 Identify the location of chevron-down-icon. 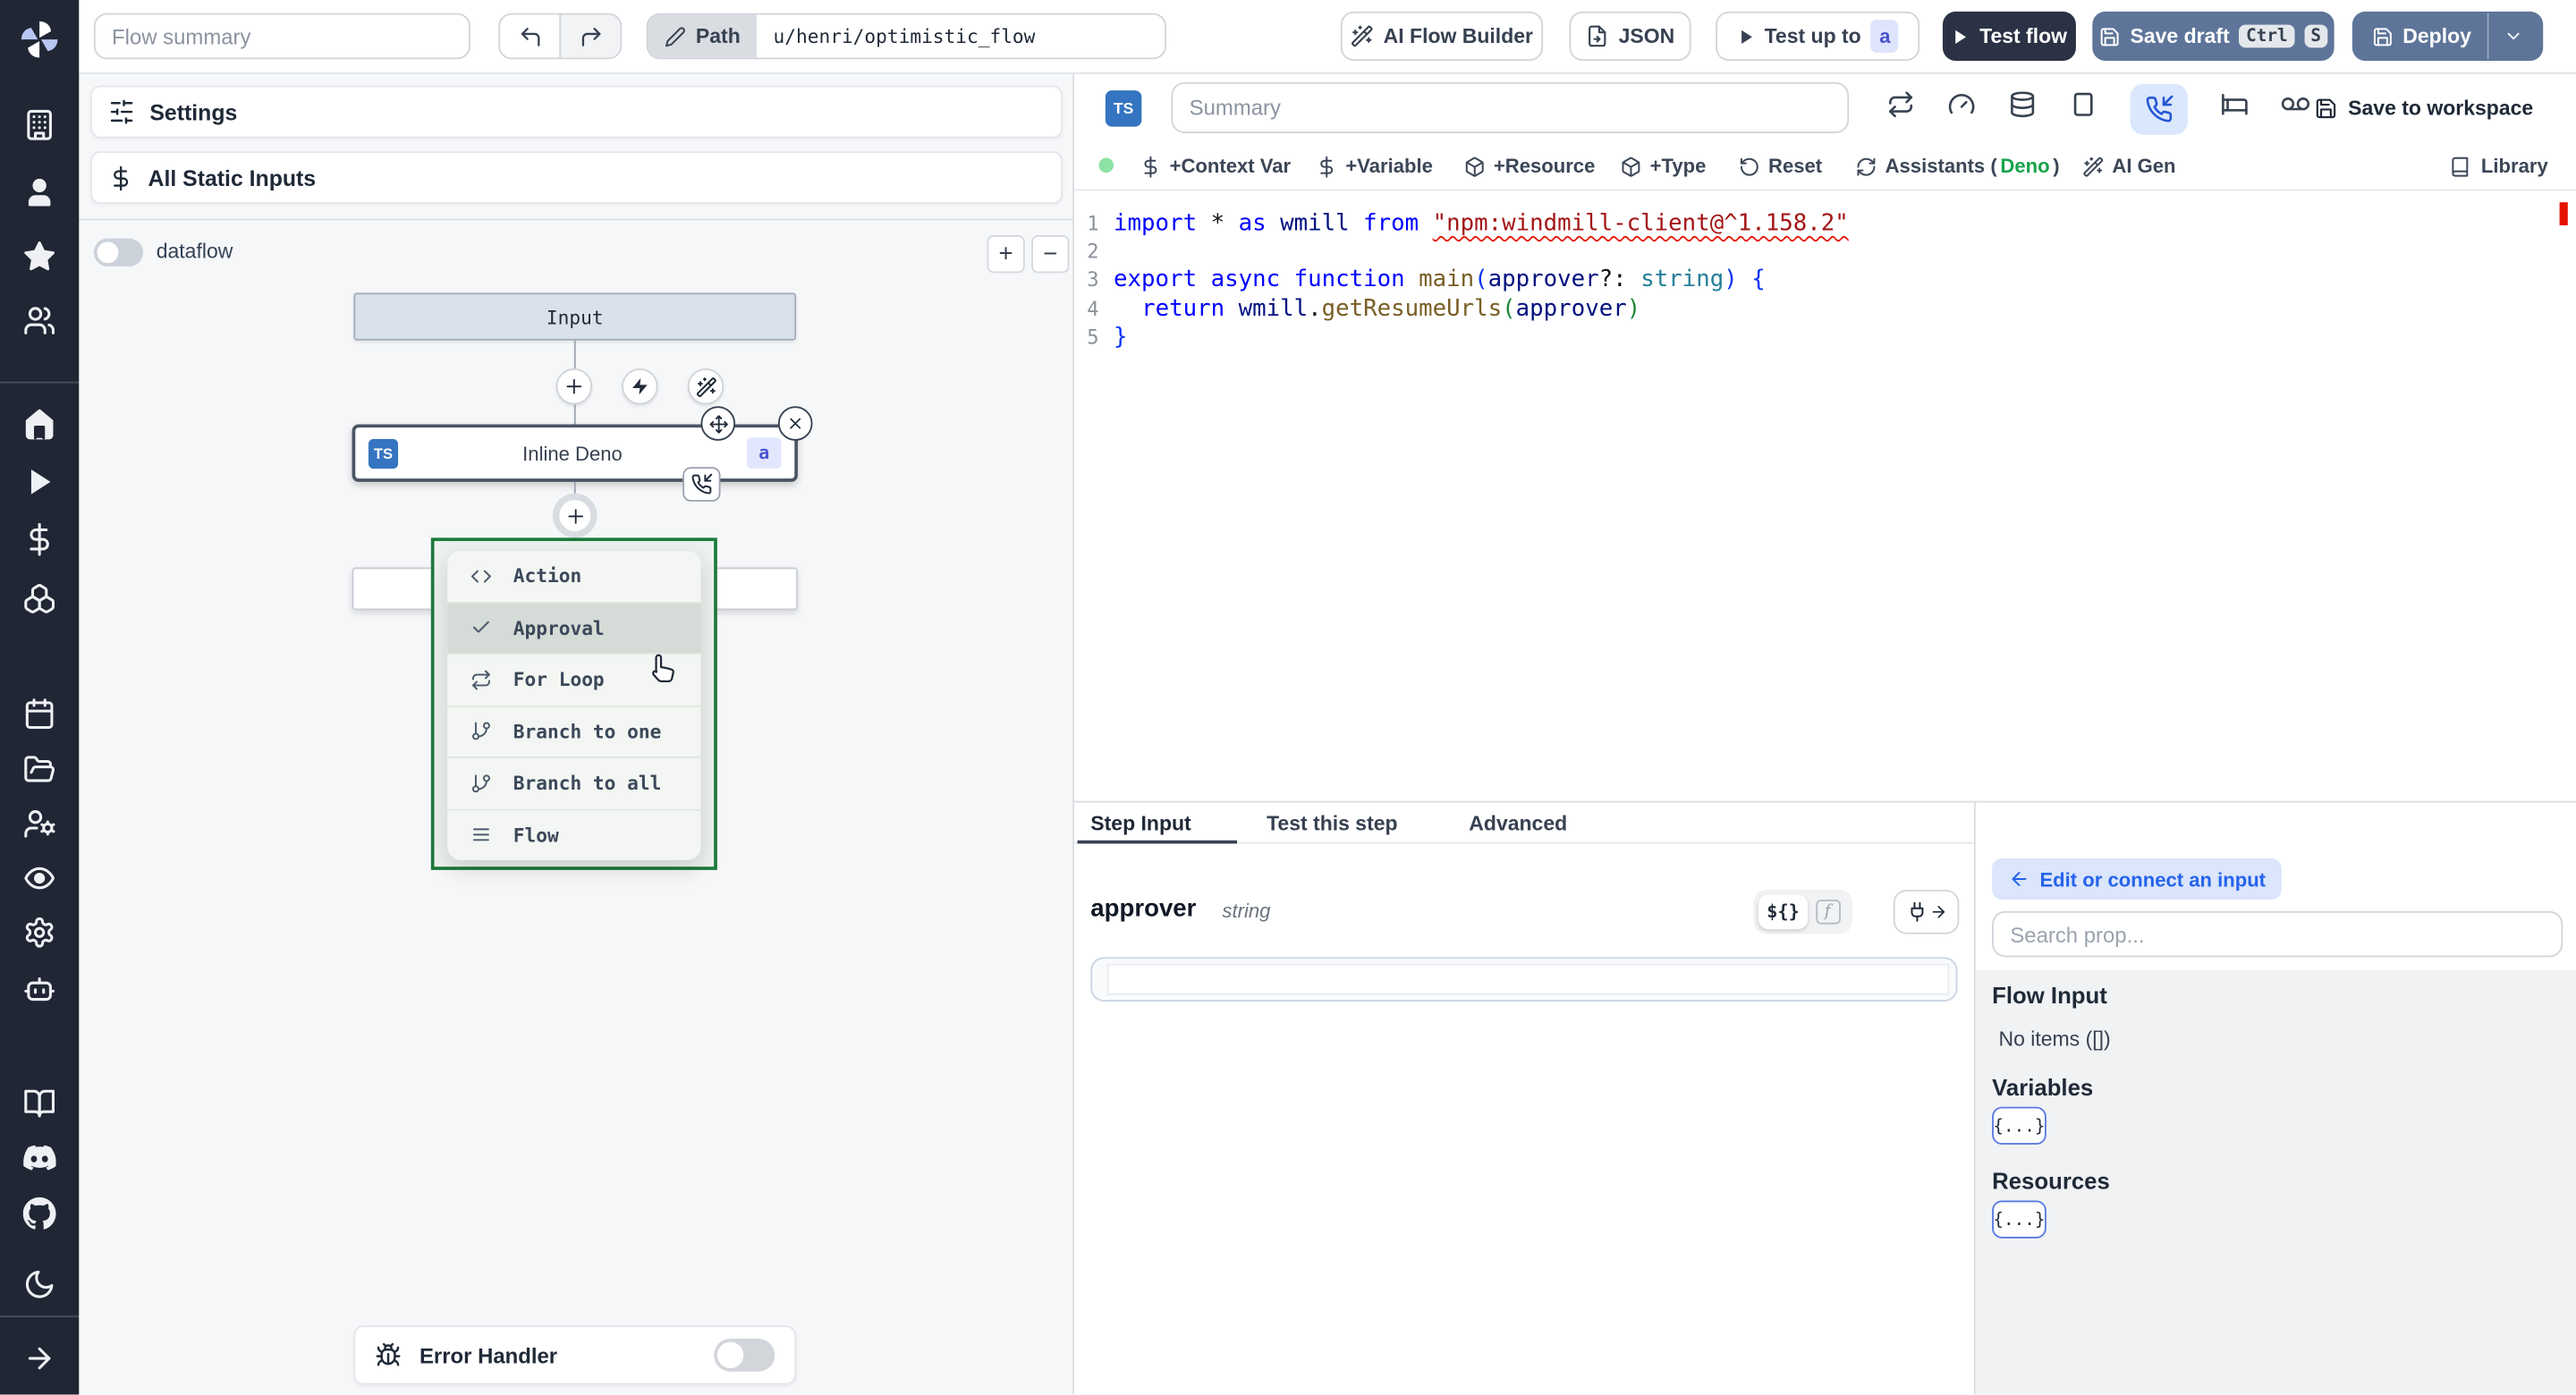
(2514, 36).